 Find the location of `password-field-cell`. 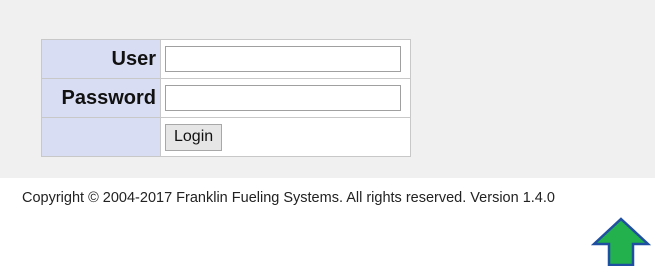

password-field-cell is located at coordinates (285, 98).